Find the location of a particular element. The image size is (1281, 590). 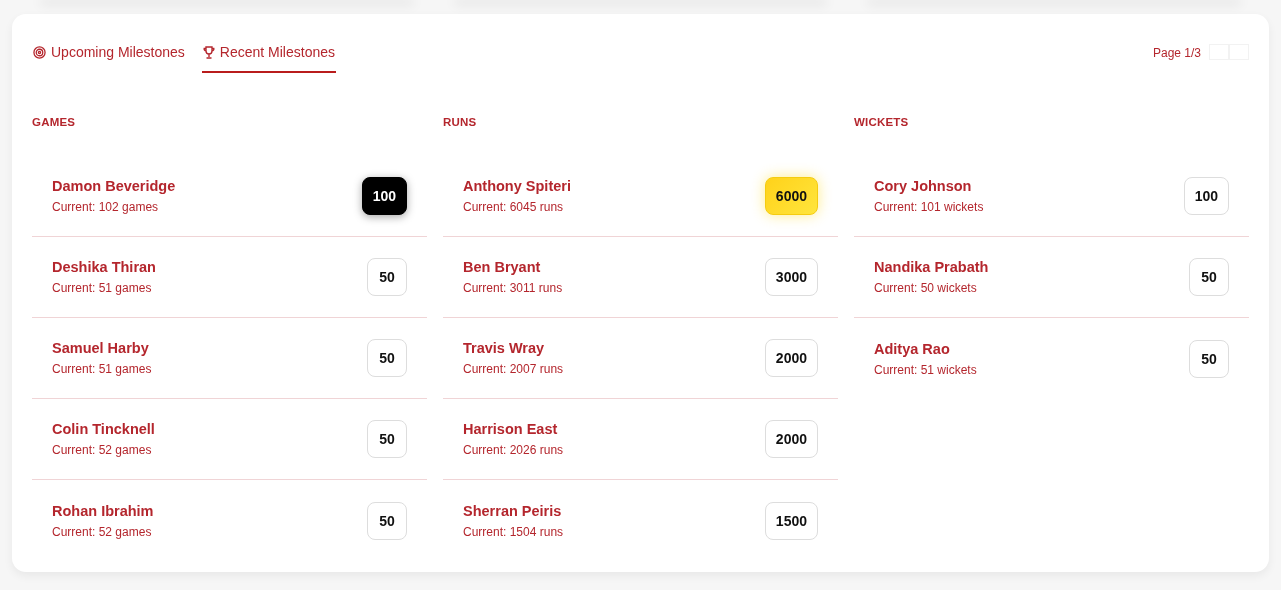

milestone-badge: 6000 is located at coordinates (791, 196).